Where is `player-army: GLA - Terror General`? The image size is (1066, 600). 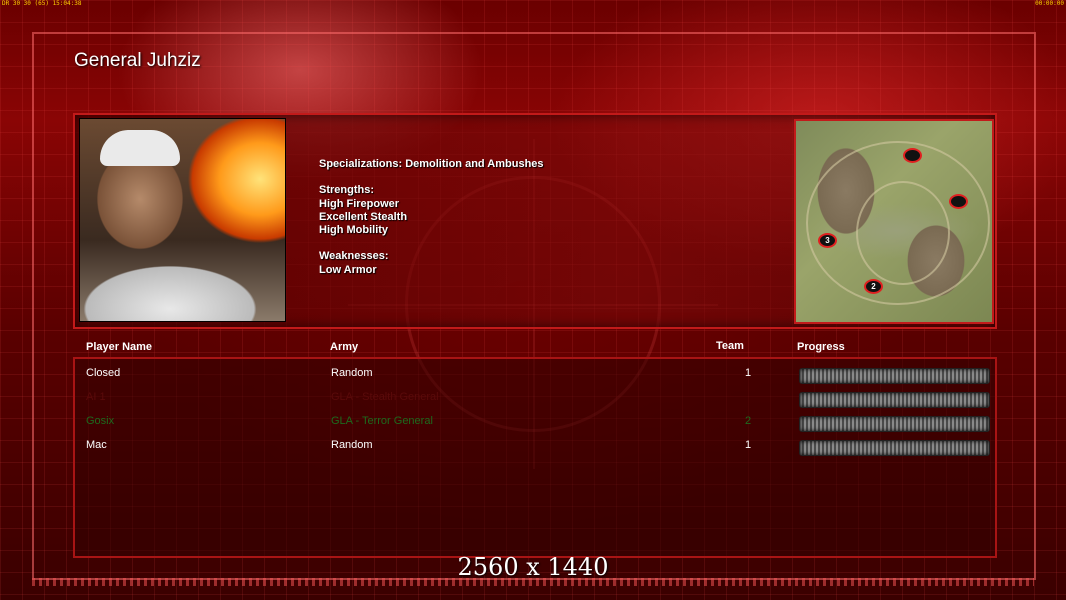 player-army: GLA - Terror General is located at coordinates (382, 421).